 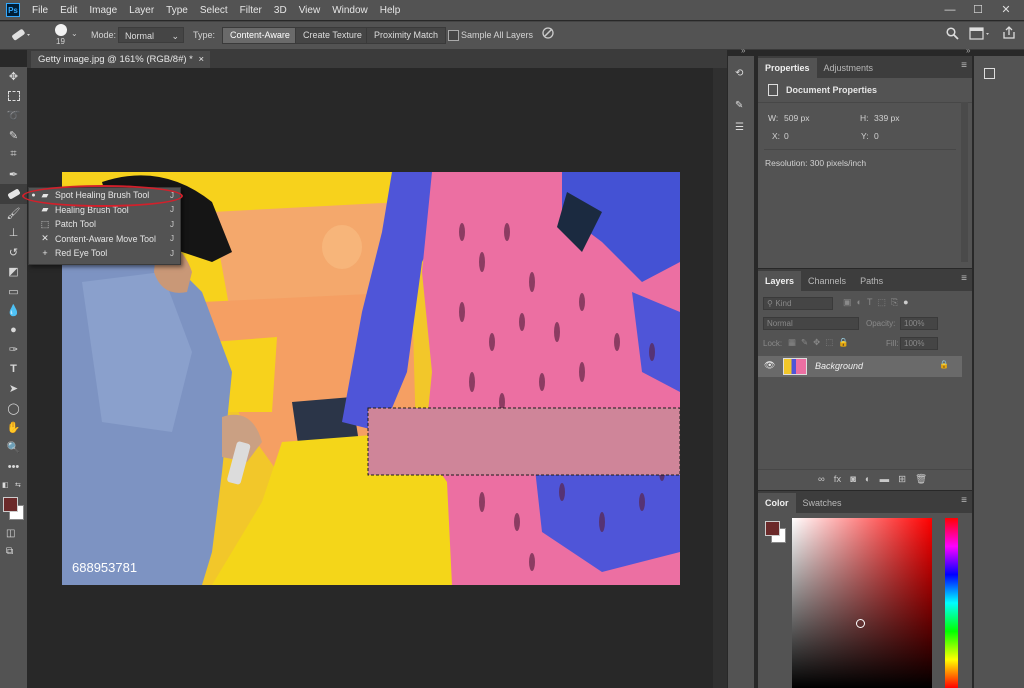 I want to click on opacity-field: 100%, so click(x=919, y=323).